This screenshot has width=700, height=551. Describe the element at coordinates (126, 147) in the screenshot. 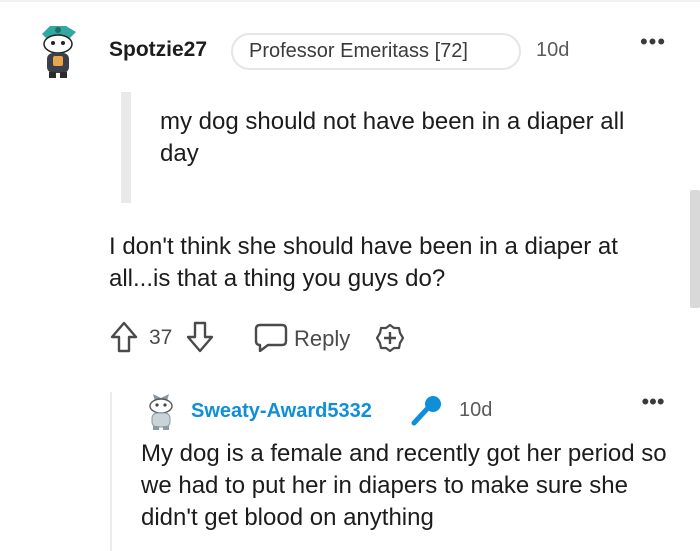

I see `quote-bar` at that location.